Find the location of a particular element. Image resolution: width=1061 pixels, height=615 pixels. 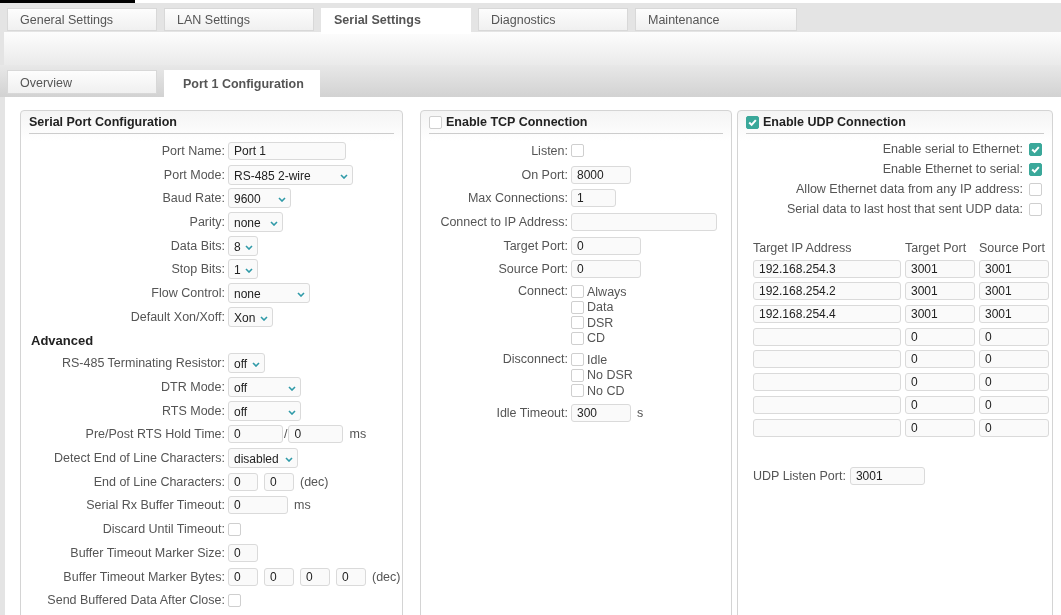

input-field: 192.168.254.3 is located at coordinates (827, 268).